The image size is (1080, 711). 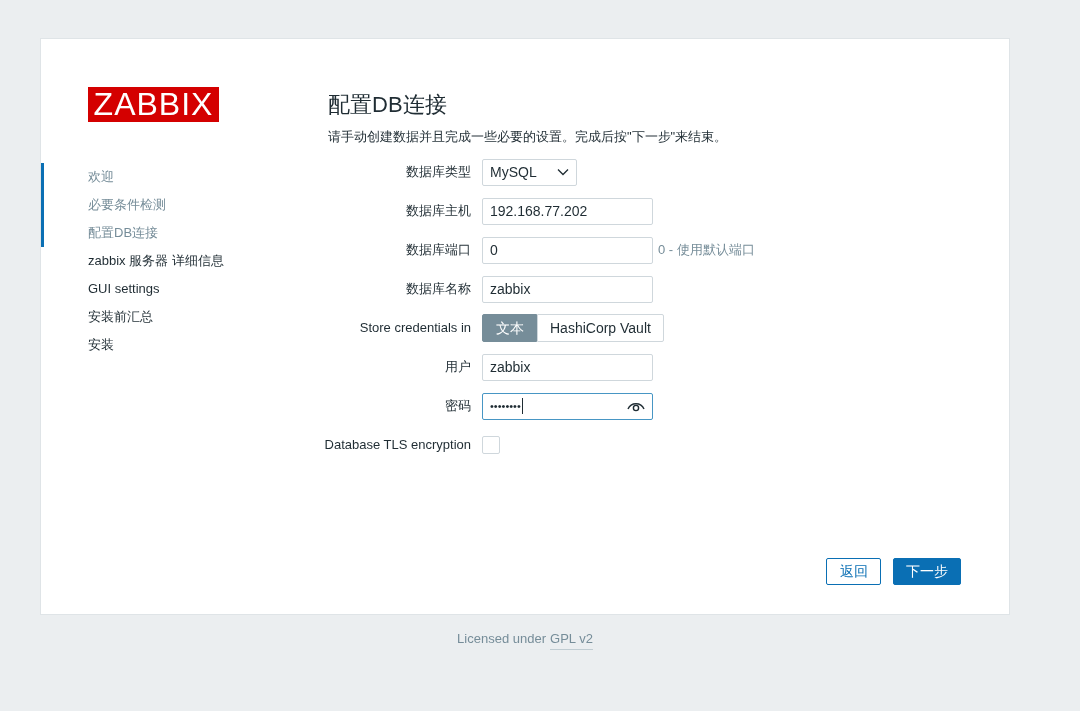 I want to click on back-button: 返回, so click(x=853, y=571).